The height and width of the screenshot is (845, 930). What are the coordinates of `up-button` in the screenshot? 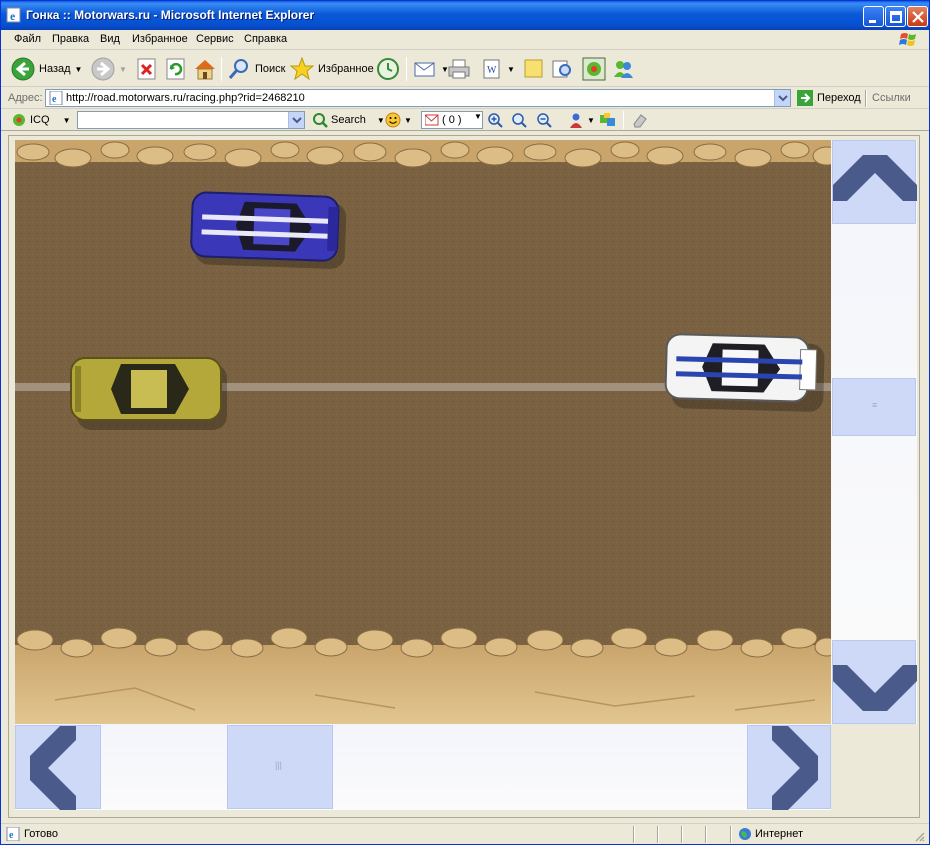 It's located at (874, 182).